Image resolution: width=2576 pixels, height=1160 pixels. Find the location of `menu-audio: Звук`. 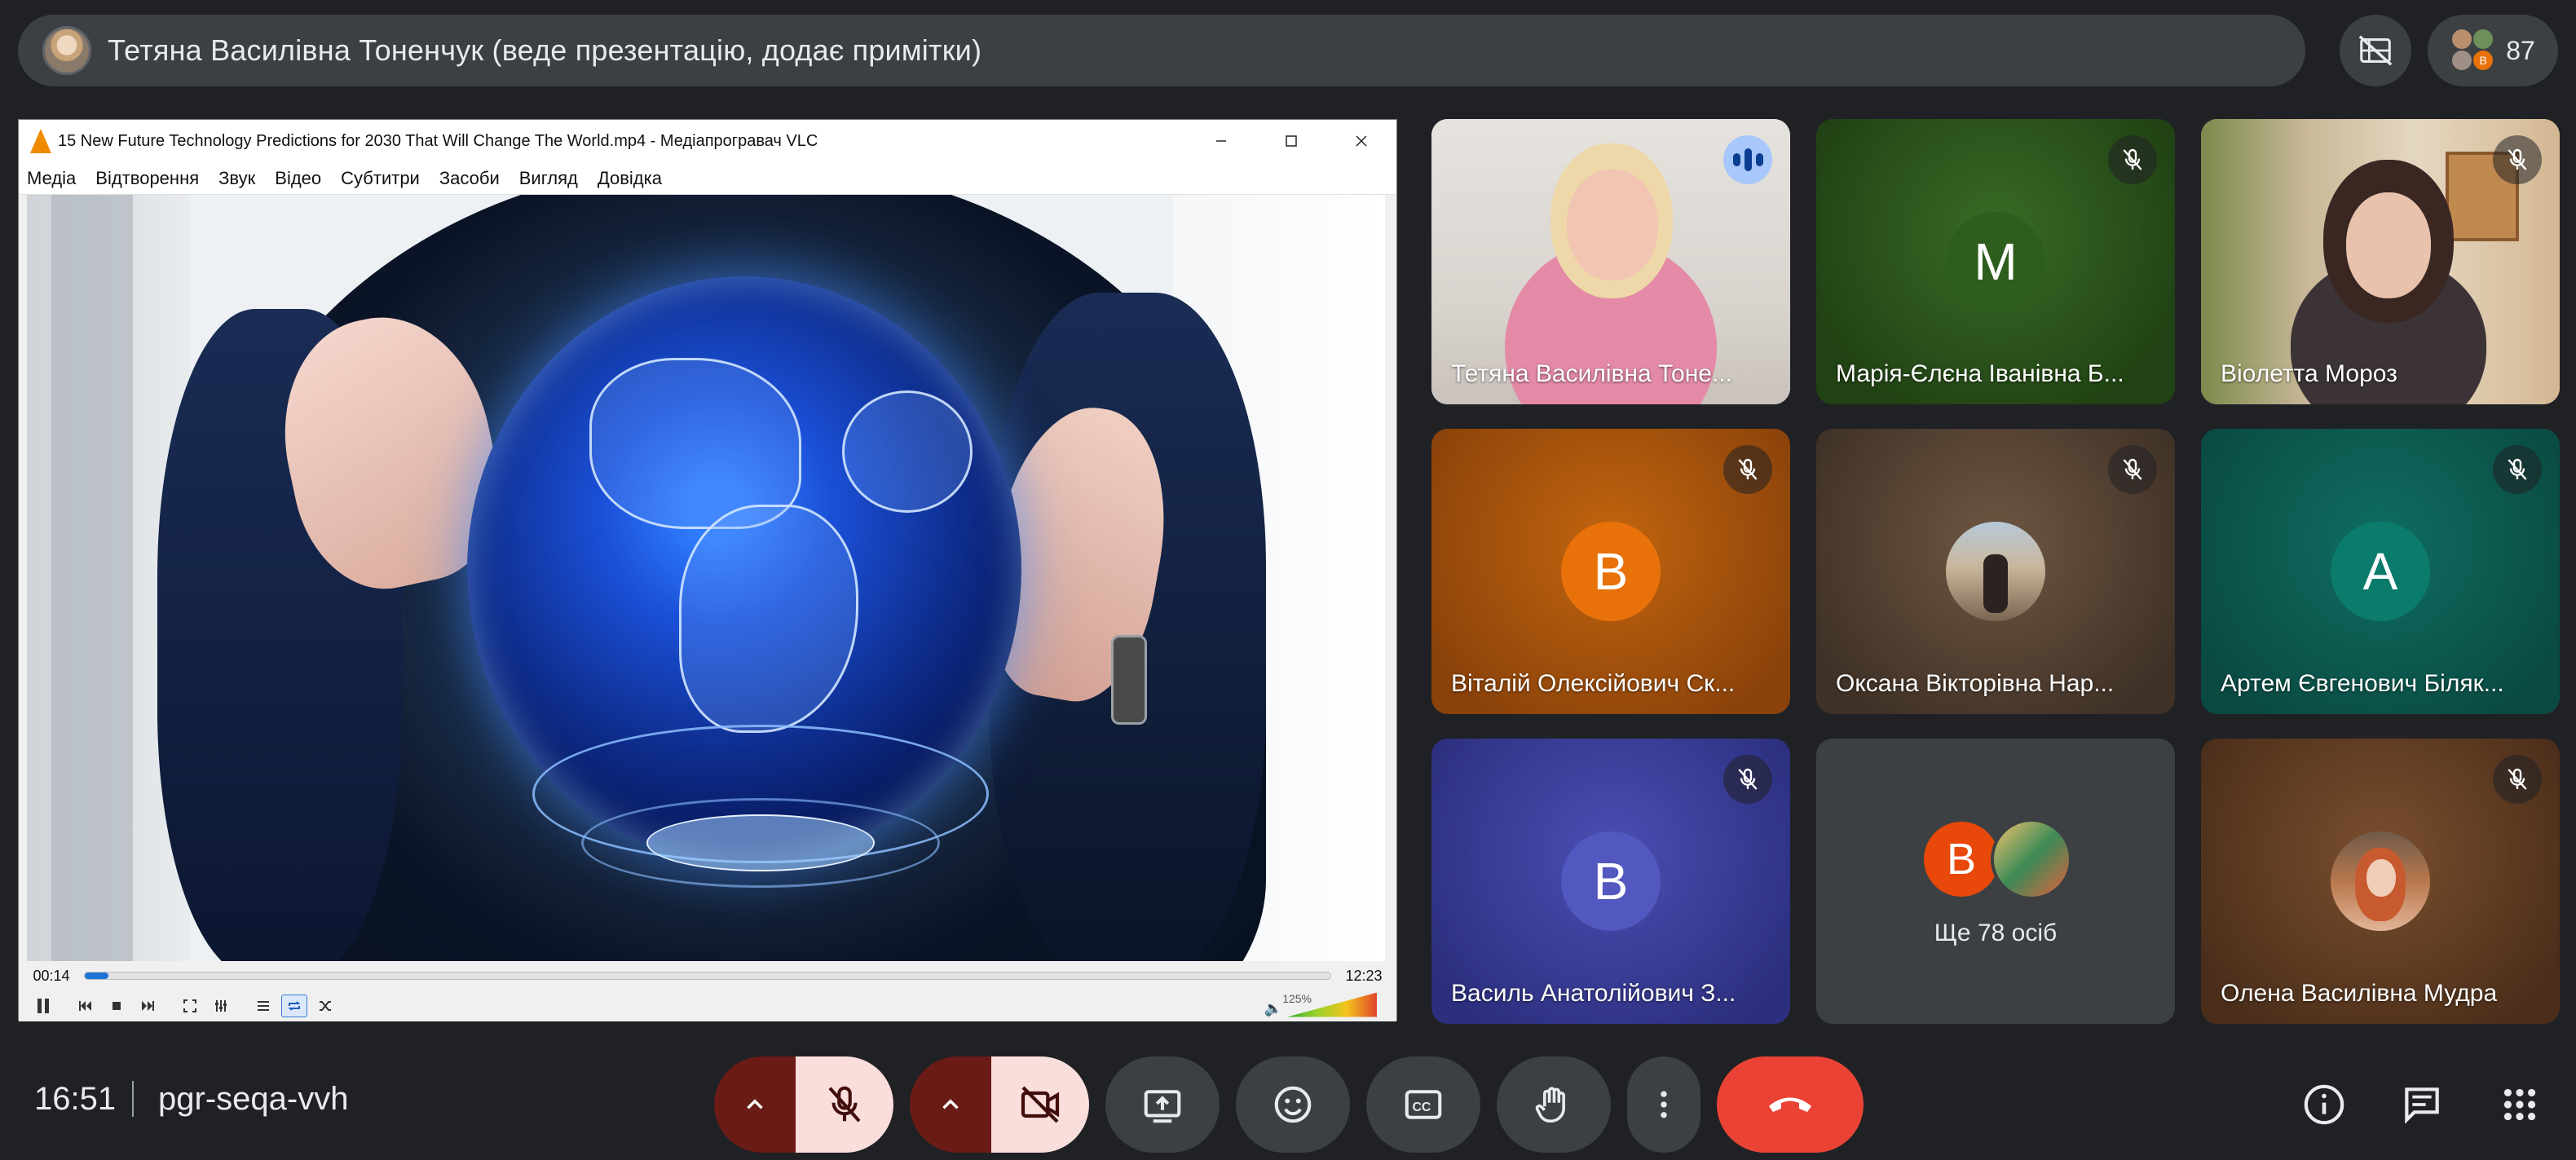

menu-audio: Звук is located at coordinates (236, 178).